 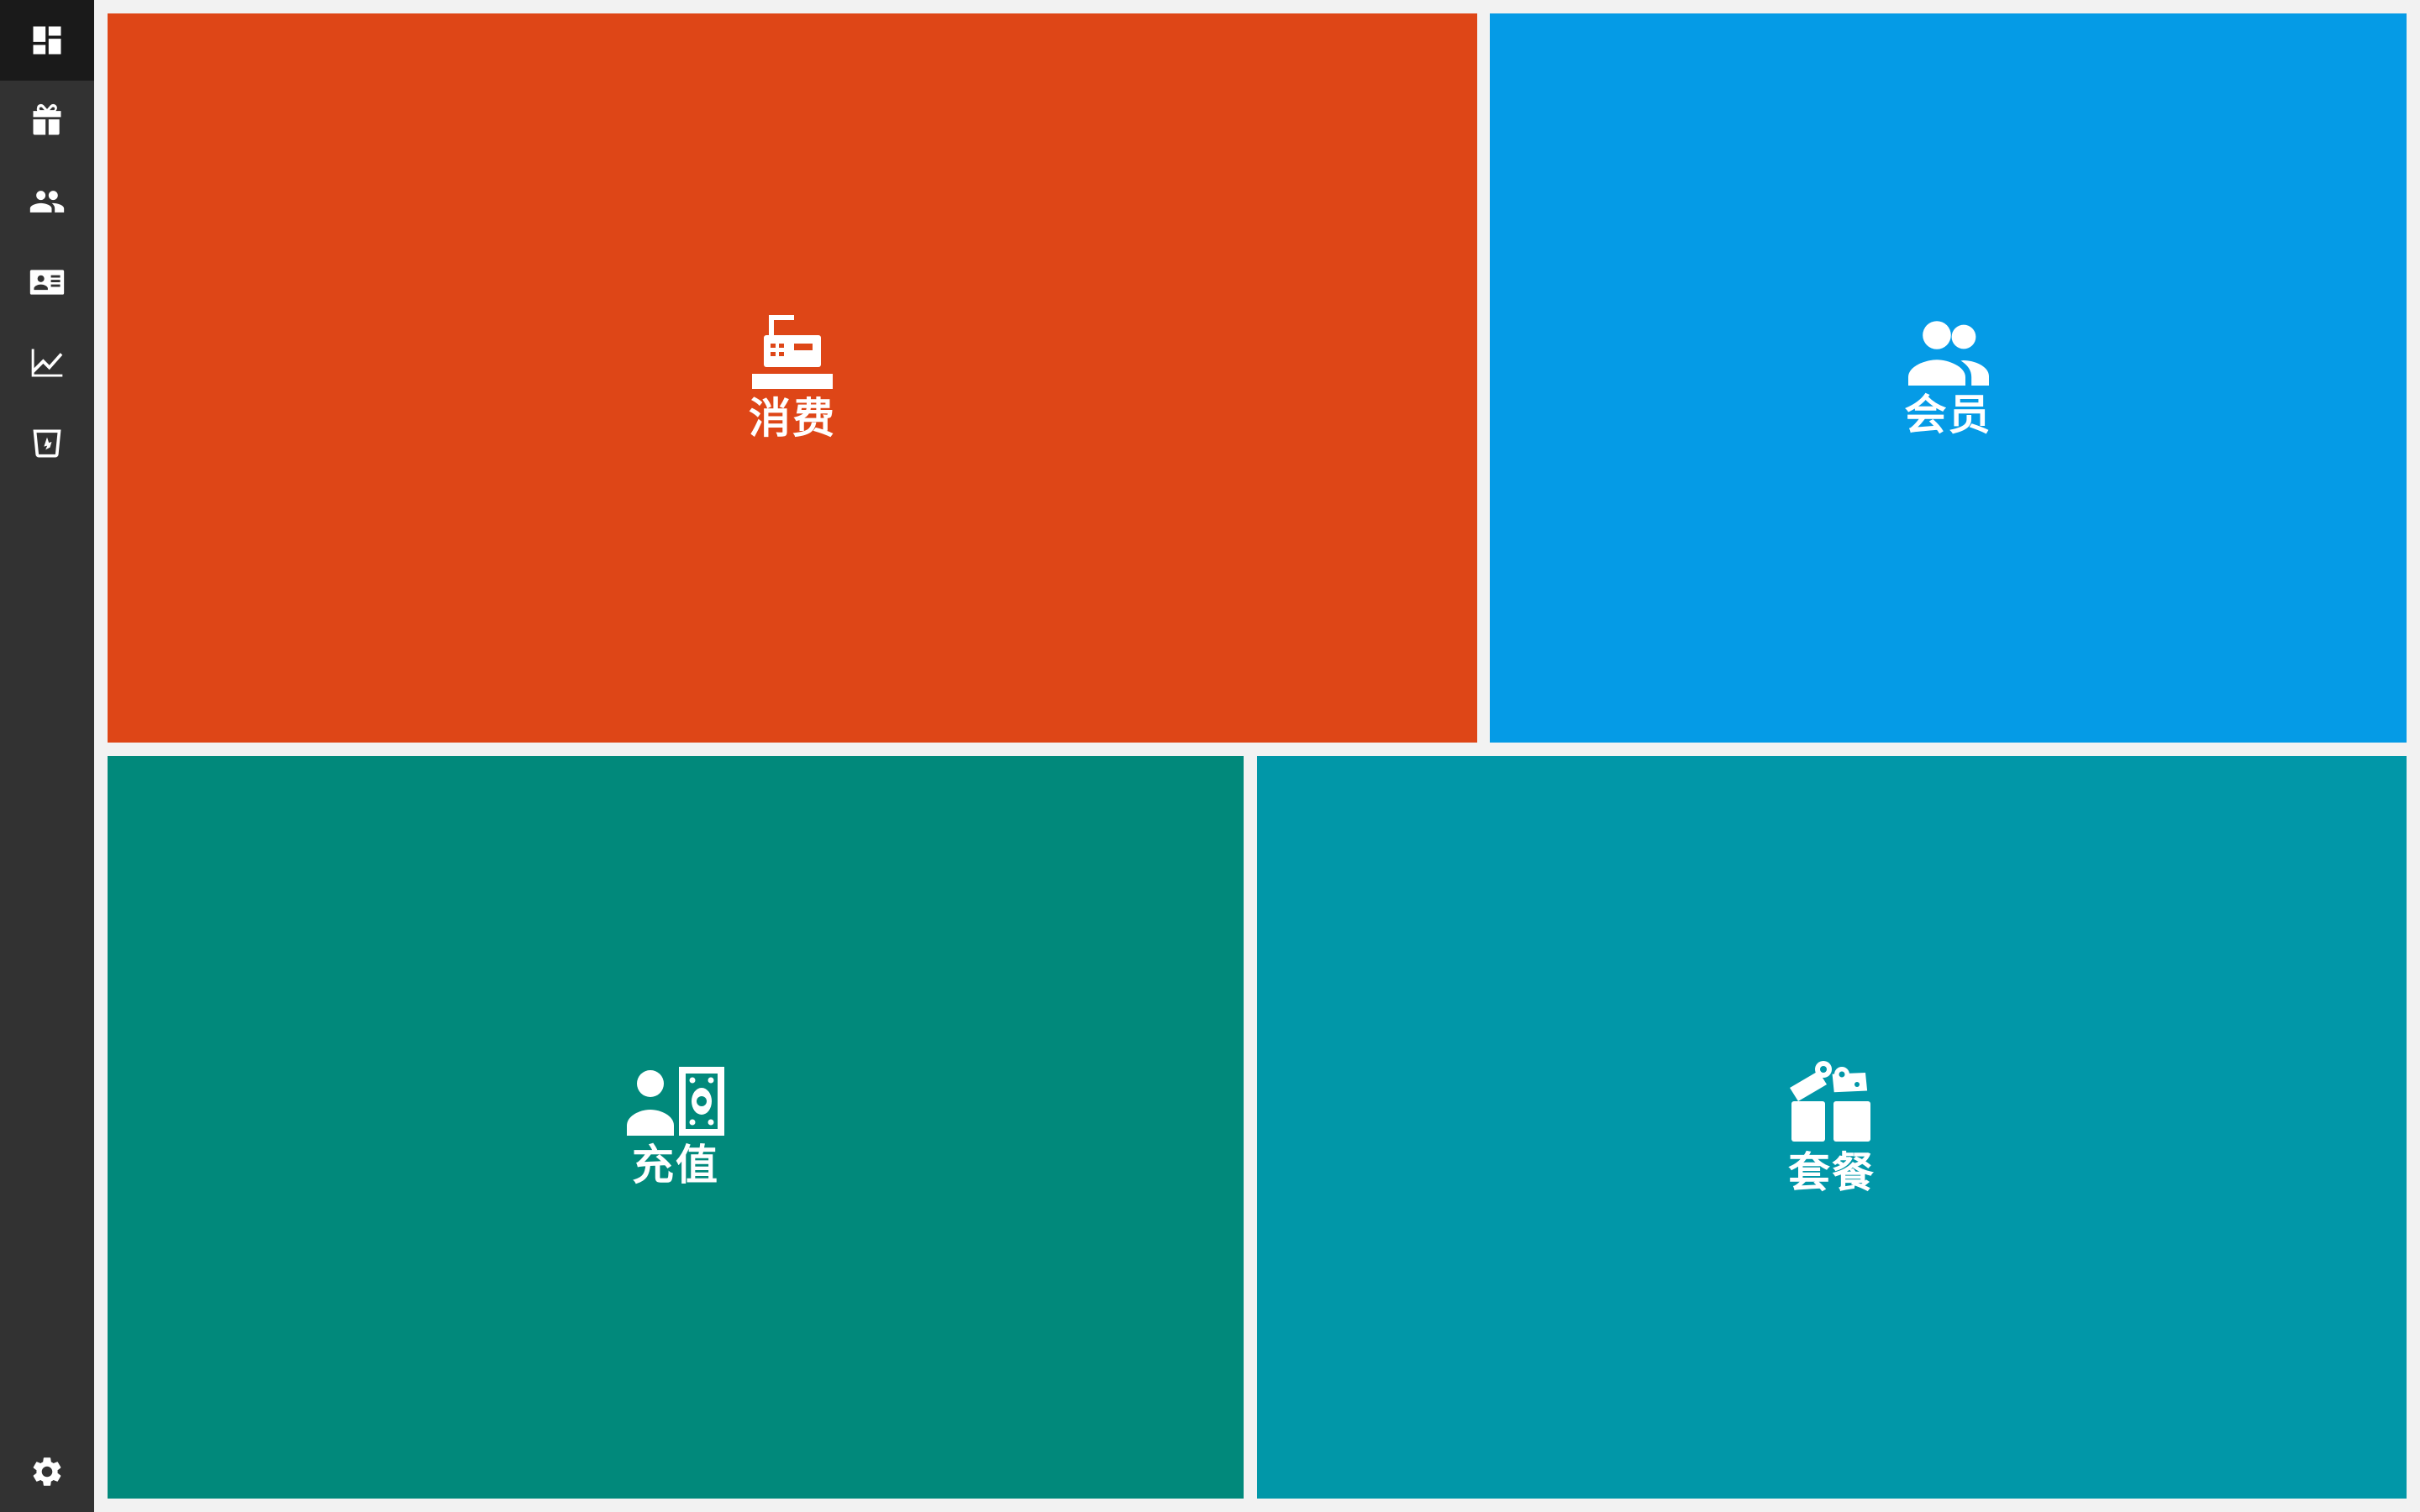 I want to click on tile-label: 消费, so click(x=793, y=418).